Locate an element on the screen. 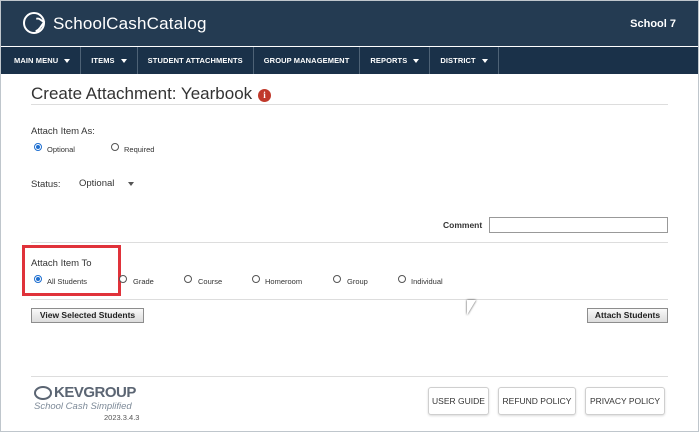 This screenshot has height=432, width=699. nav-group-management-label: GROUP MANAGEMENT is located at coordinates (306, 60).